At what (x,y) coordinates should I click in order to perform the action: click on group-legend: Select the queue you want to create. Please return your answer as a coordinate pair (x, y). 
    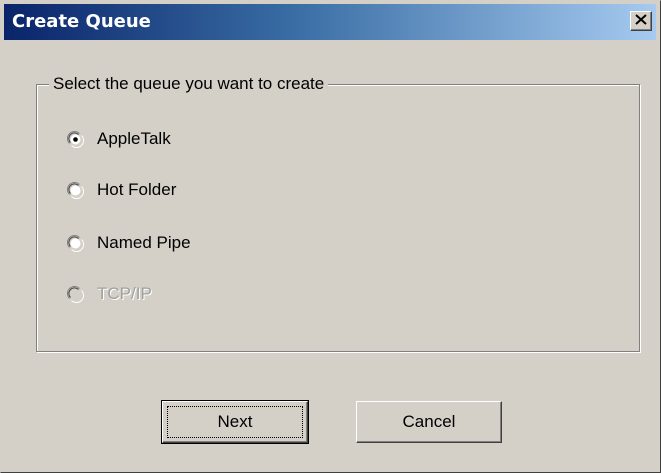
    Looking at the image, I should click on (189, 84).